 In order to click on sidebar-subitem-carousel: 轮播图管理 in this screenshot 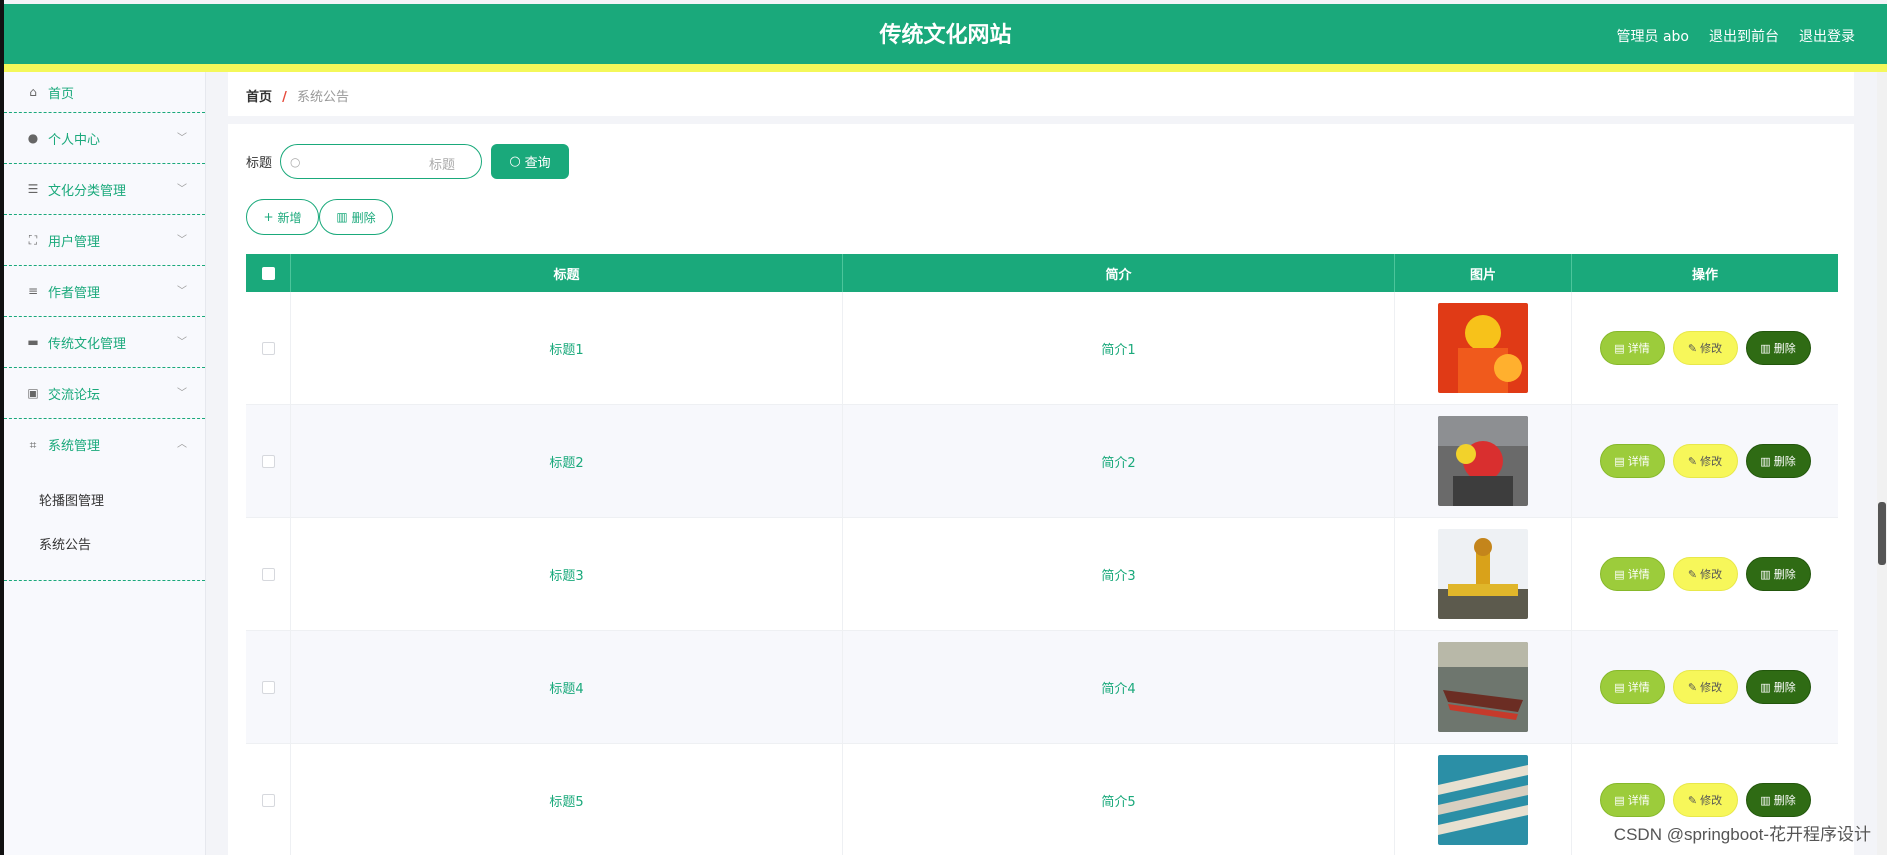, I will do `click(104, 502)`.